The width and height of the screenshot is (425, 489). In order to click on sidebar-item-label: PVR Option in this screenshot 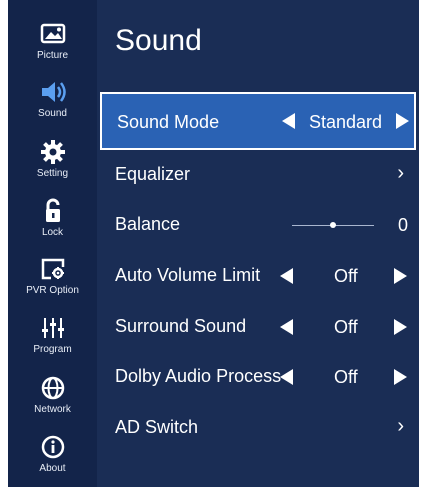, I will do `click(52, 290)`.